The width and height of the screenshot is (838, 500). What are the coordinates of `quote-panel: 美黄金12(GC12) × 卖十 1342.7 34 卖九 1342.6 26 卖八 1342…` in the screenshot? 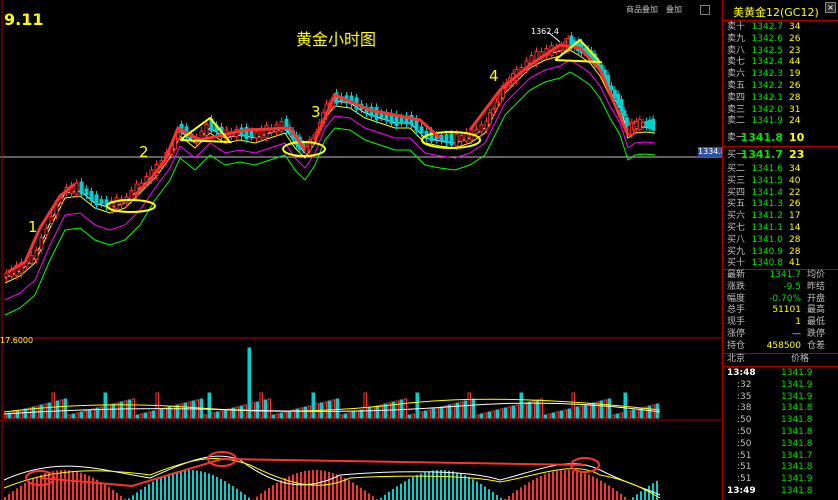 It's located at (780, 250).